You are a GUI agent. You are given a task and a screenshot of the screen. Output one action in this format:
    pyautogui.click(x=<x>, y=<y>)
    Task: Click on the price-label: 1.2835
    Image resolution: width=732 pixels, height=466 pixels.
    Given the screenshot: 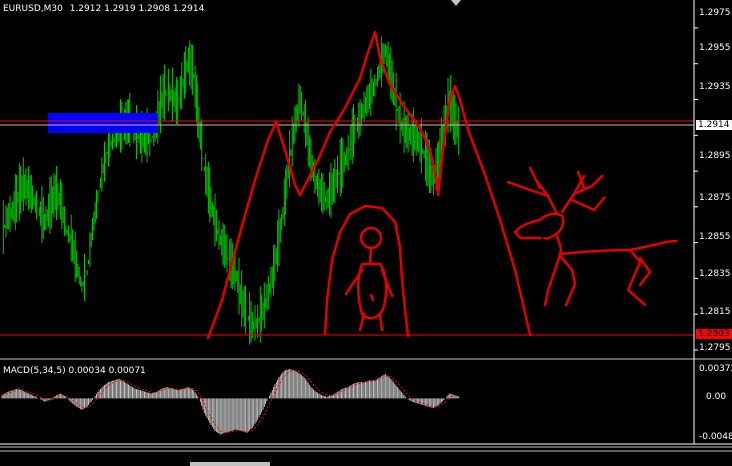 What is the action you would take?
    pyautogui.click(x=715, y=274)
    